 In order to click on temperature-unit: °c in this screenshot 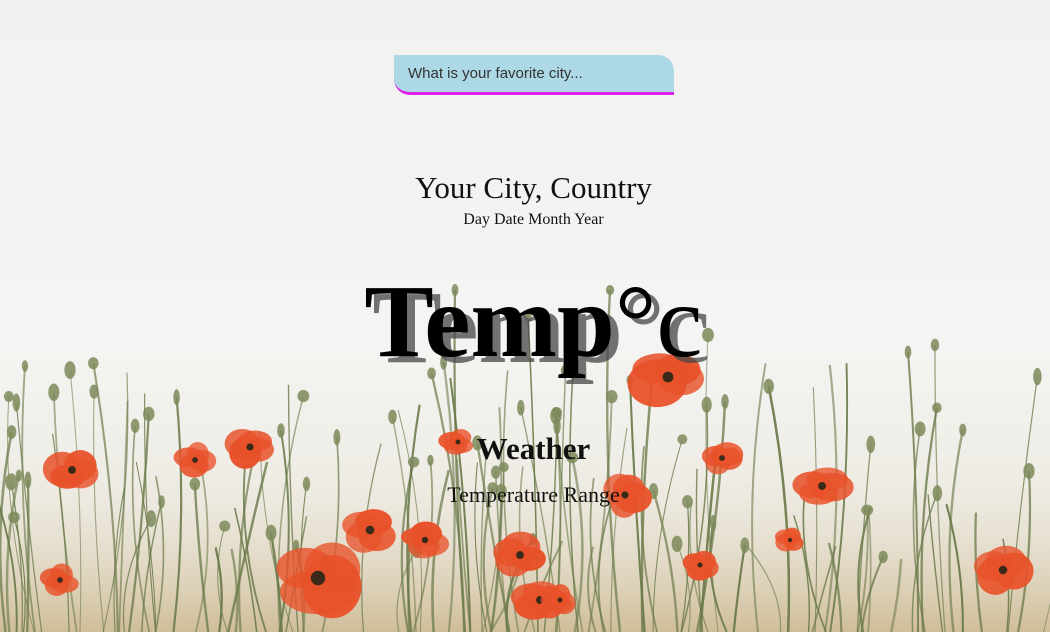, I will do `click(658, 321)`.